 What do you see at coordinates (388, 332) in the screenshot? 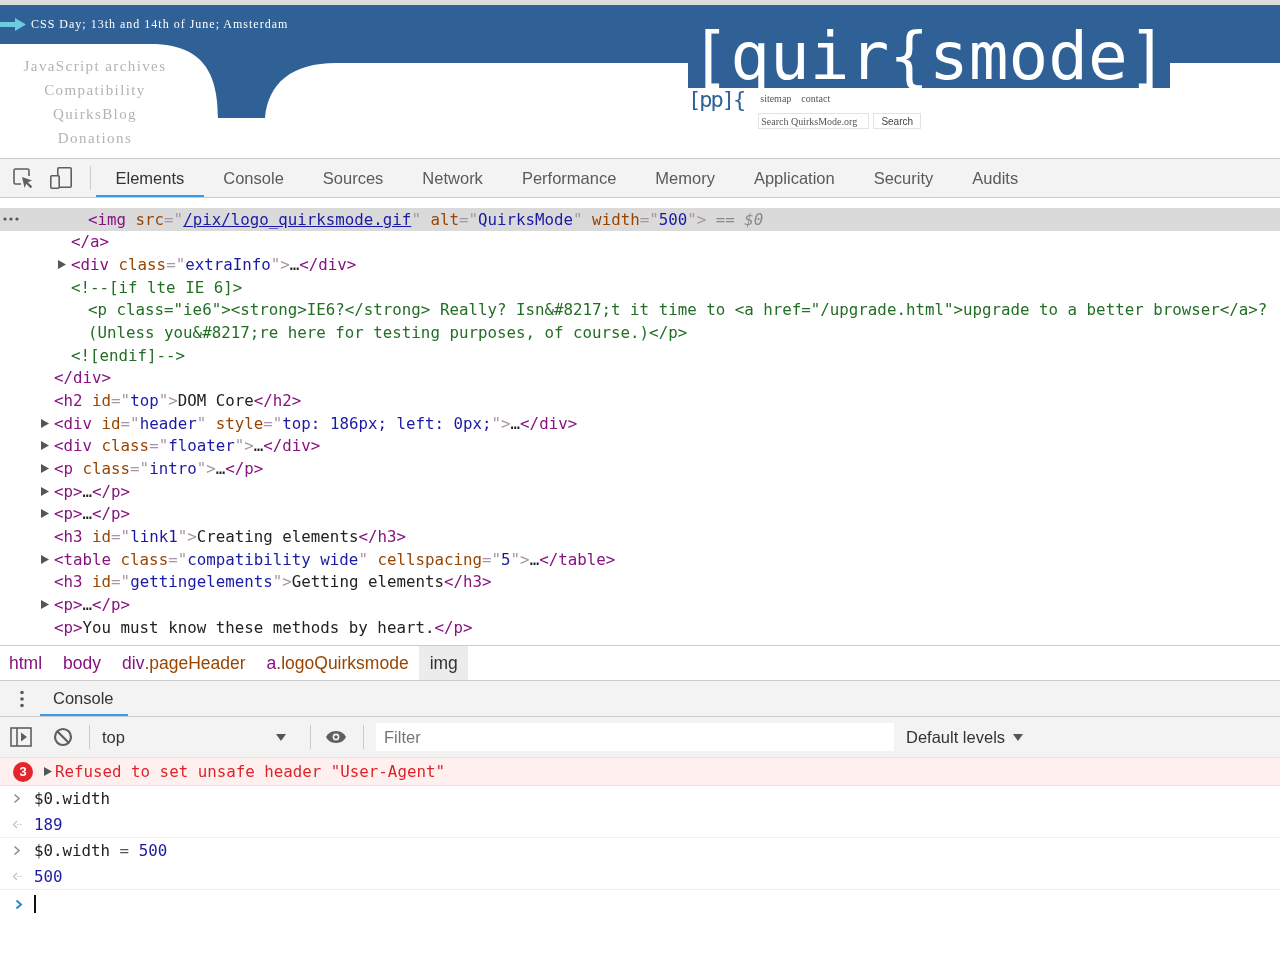
I see `dom-tree-row: (Unless you&#8217;re here for testing purposes, of course.)</p>` at bounding box center [388, 332].